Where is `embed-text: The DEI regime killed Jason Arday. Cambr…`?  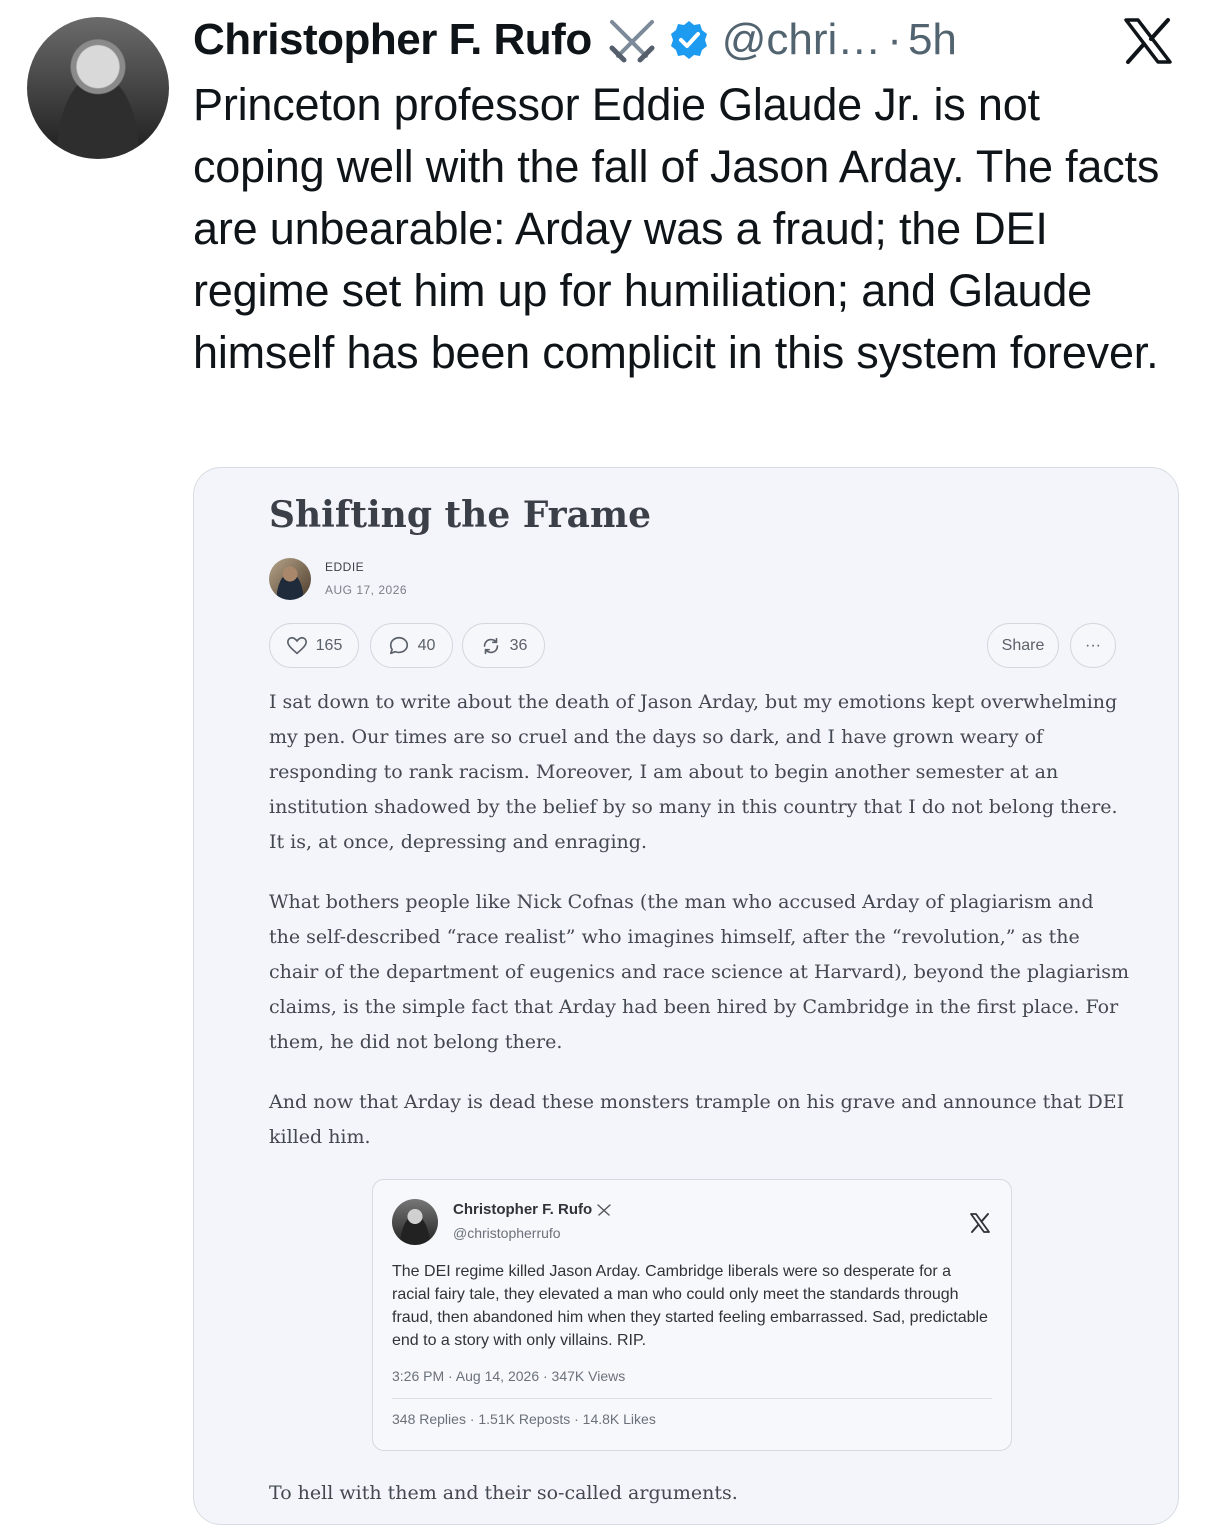
embed-text: The DEI regime killed Jason Arday. Cambr… is located at coordinates (690, 1306).